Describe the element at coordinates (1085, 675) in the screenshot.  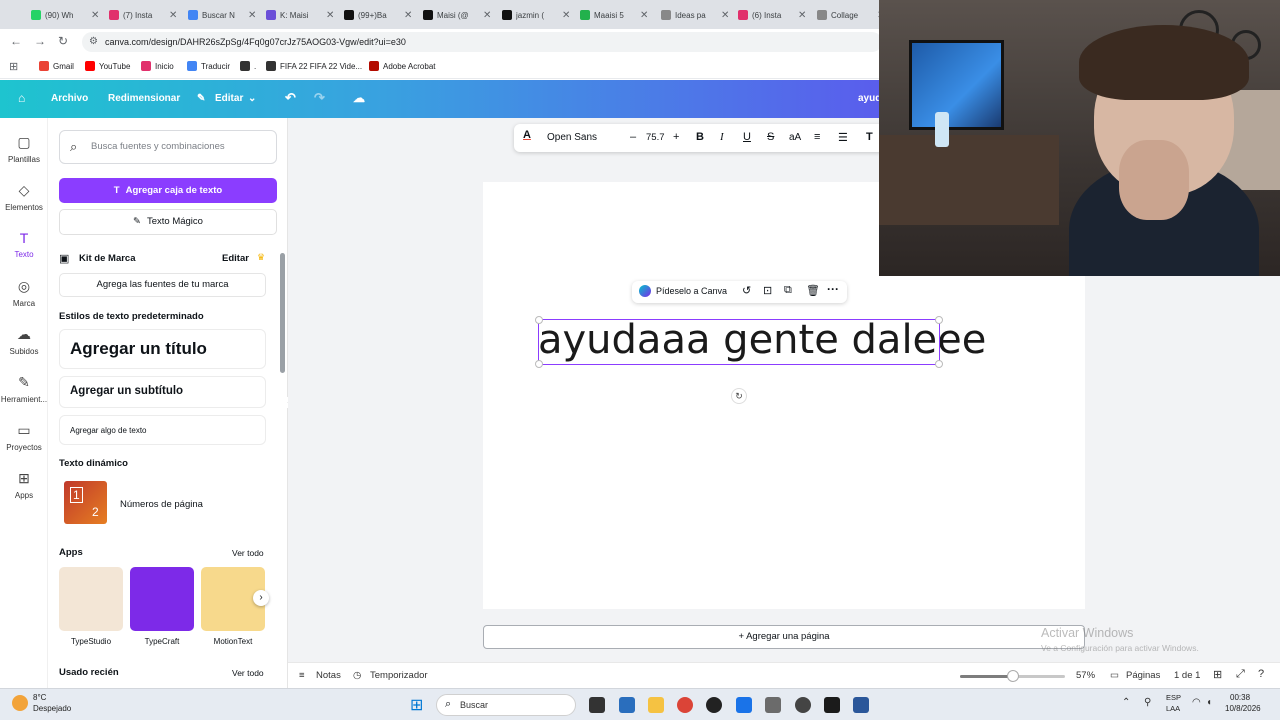
I see `zoom-level: 57%` at that location.